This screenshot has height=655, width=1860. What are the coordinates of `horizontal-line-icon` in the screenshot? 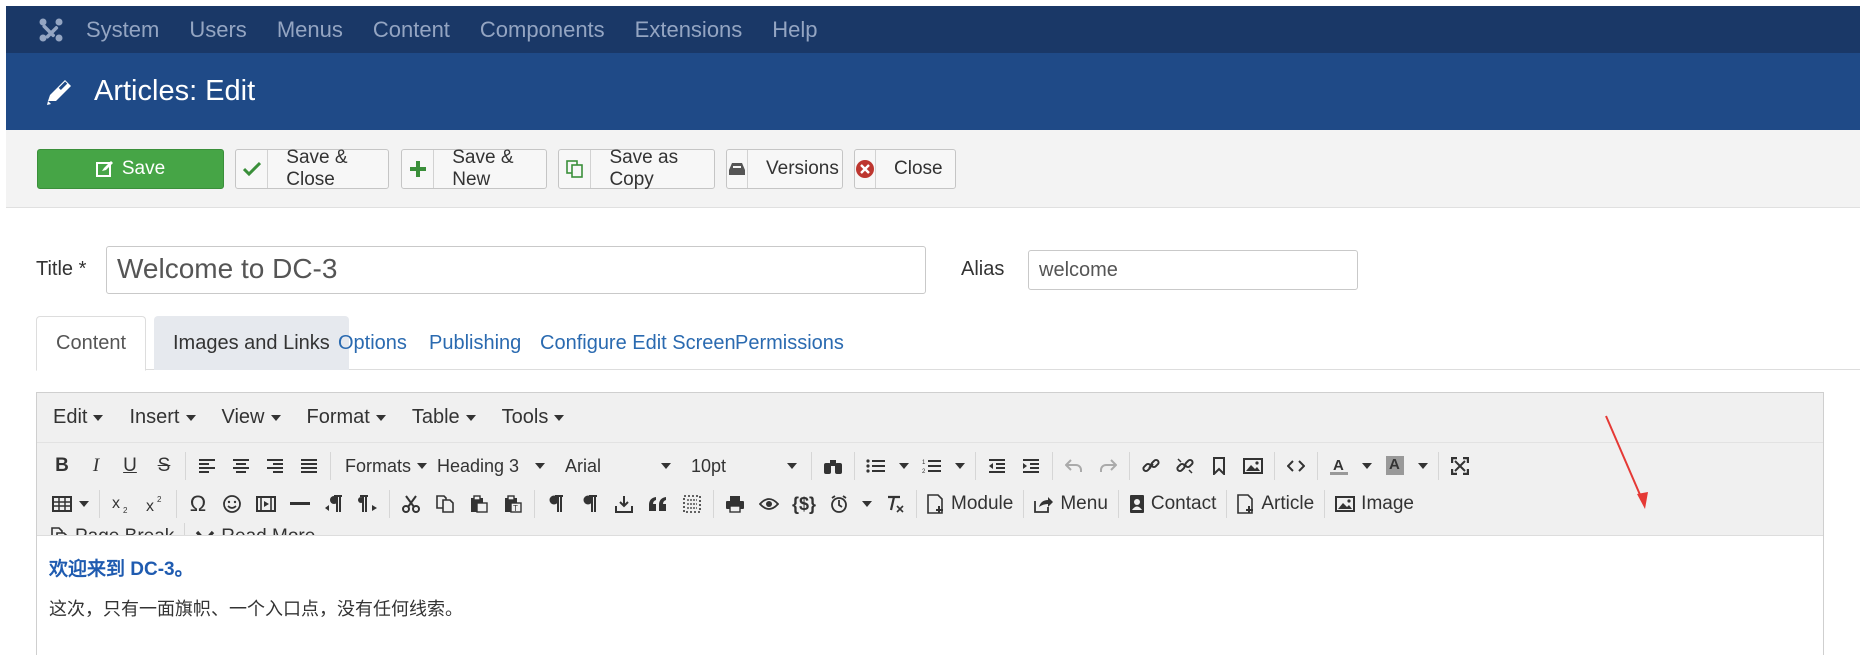 It's located at (300, 504).